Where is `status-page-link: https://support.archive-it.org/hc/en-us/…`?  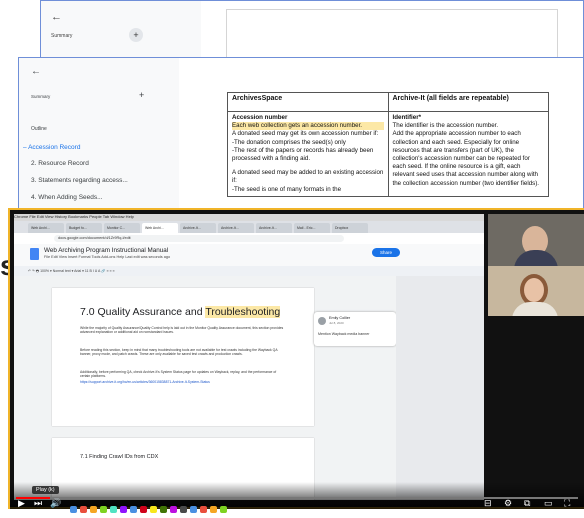 status-page-link: https://support.archive-it.org/hc/en-us/… is located at coordinates (182, 382).